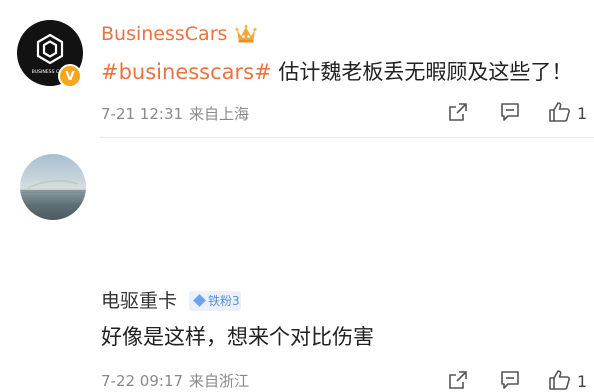 This screenshot has height=392, width=594. What do you see at coordinates (199, 300) in the screenshot?
I see `diamond-icon` at bounding box center [199, 300].